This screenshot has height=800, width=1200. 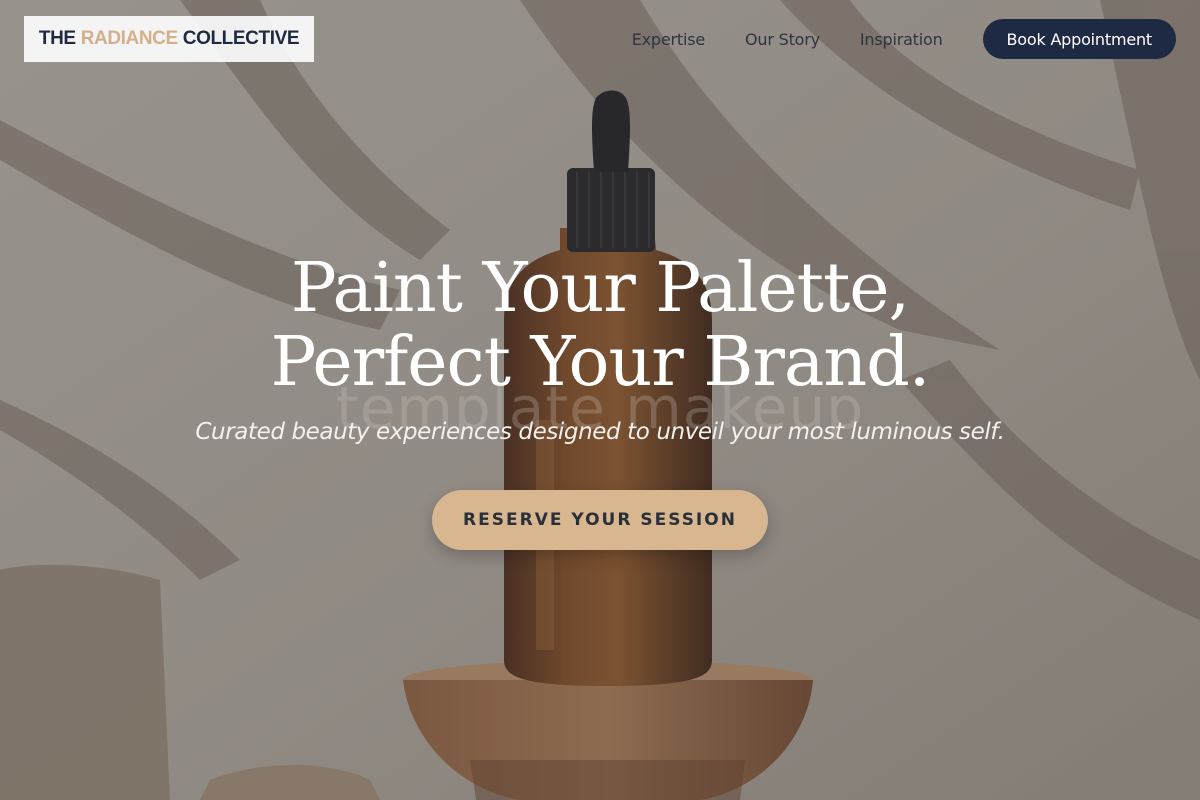 What do you see at coordinates (600, 520) in the screenshot?
I see `reserve-session-button: RESERVE YOUR SESSION` at bounding box center [600, 520].